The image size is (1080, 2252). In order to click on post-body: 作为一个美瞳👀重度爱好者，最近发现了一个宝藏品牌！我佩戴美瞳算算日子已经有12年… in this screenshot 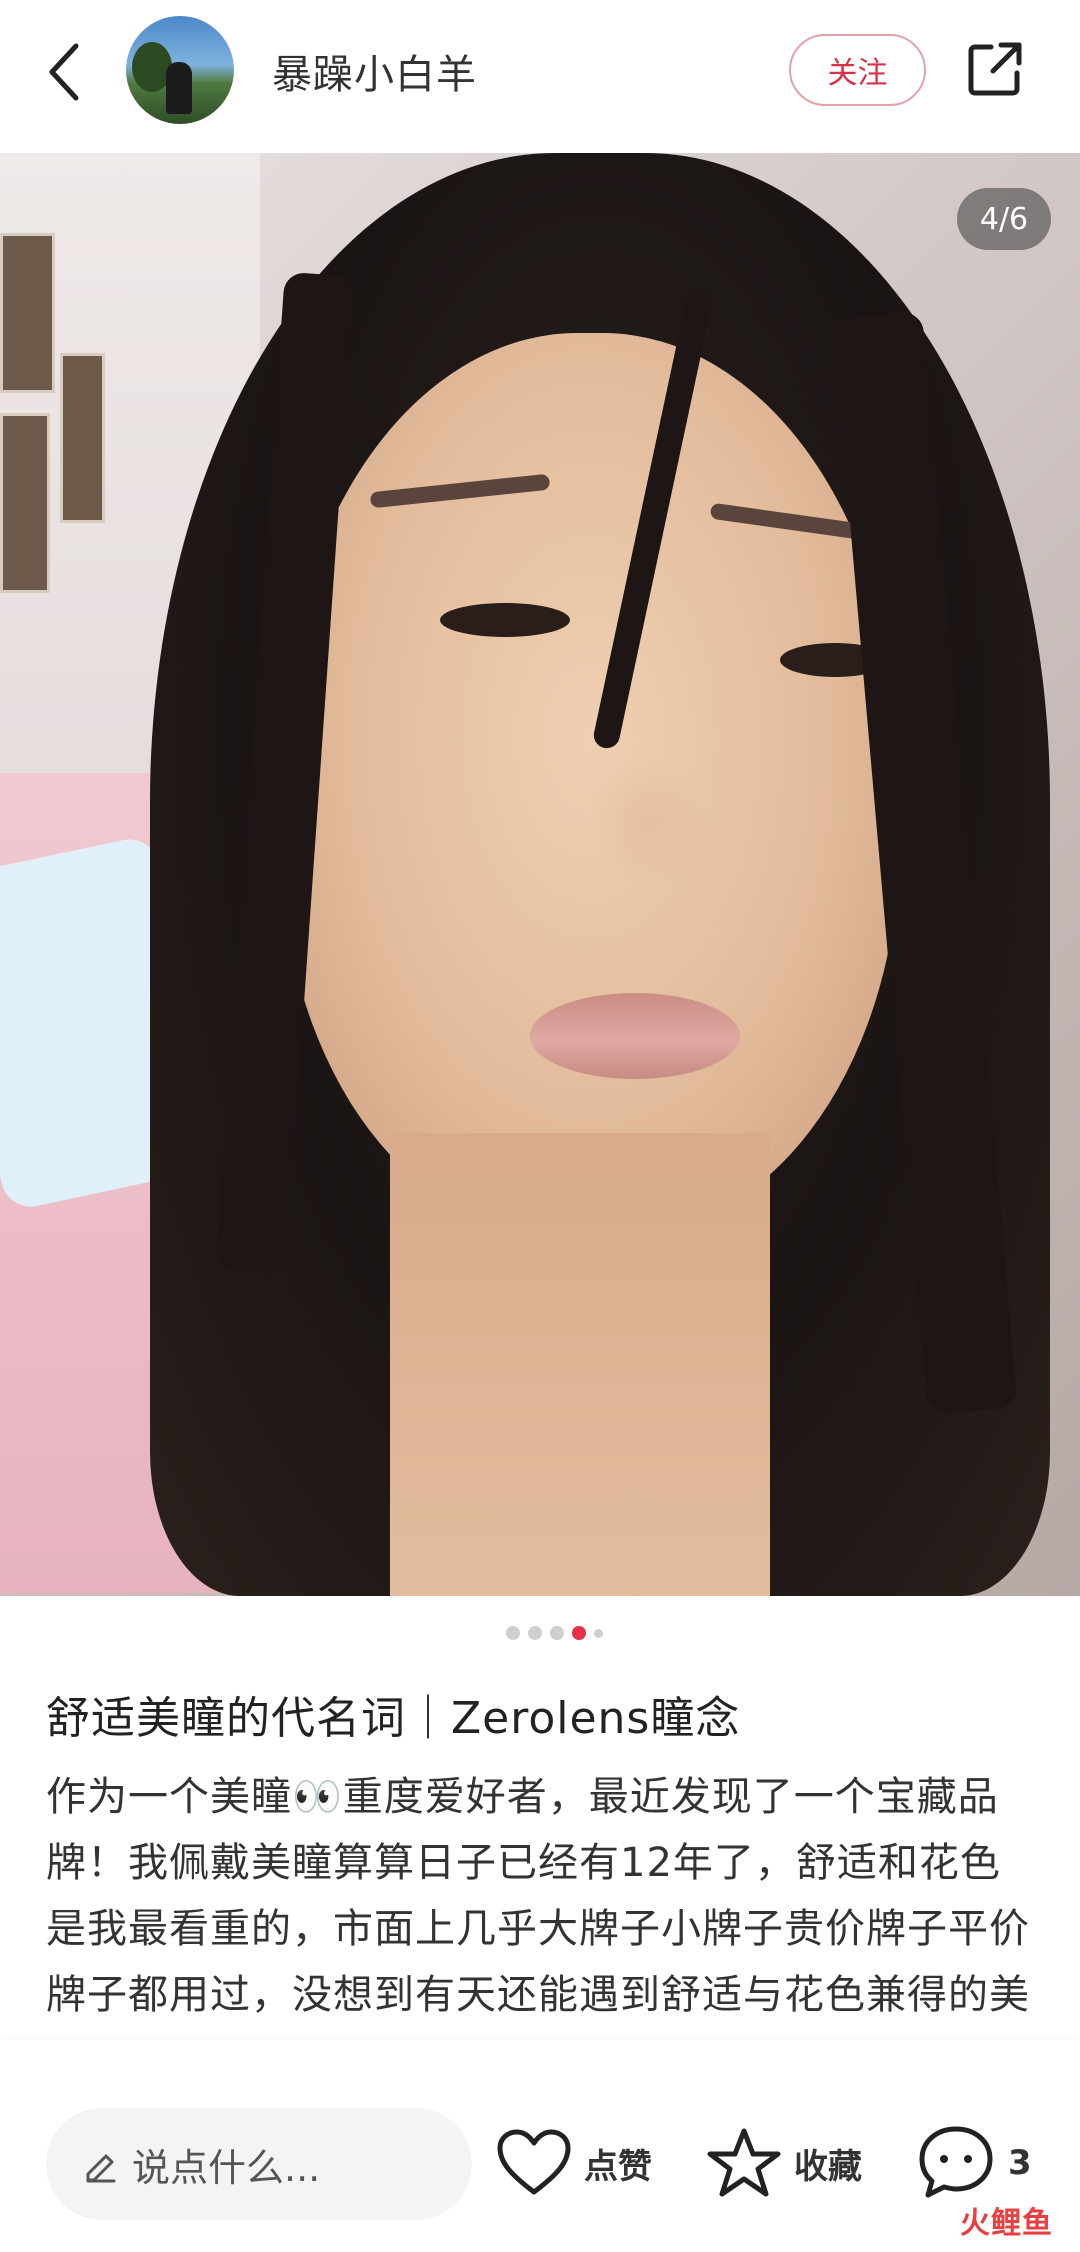, I will do `click(538, 1914)`.